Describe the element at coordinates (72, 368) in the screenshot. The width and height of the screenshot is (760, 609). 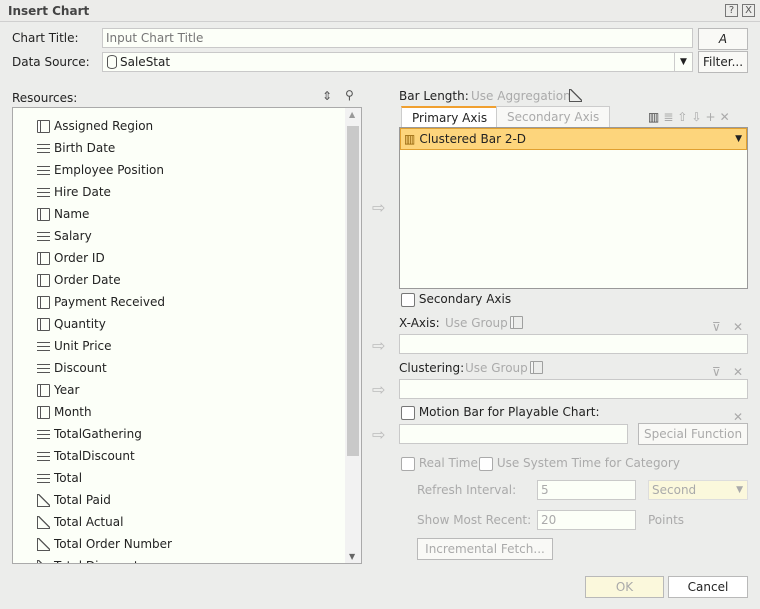
I see `resource-item: Discount` at that location.